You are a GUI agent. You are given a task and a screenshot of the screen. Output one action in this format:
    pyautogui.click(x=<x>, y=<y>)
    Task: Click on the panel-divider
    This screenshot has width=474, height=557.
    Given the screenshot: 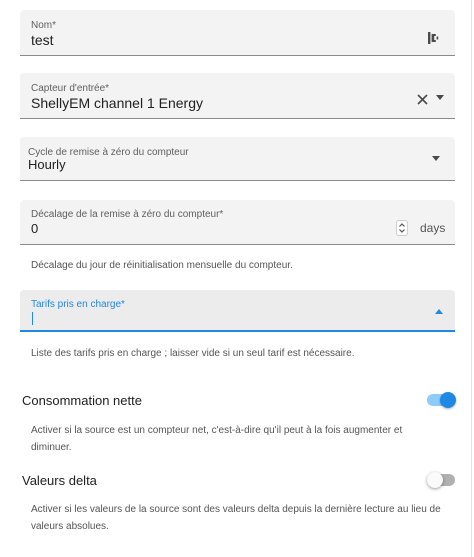 What is the action you would take?
    pyautogui.click(x=471, y=278)
    